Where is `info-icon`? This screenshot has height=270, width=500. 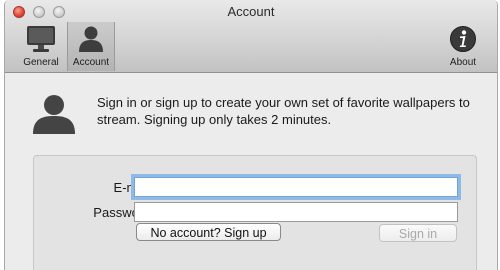 info-icon is located at coordinates (463, 39).